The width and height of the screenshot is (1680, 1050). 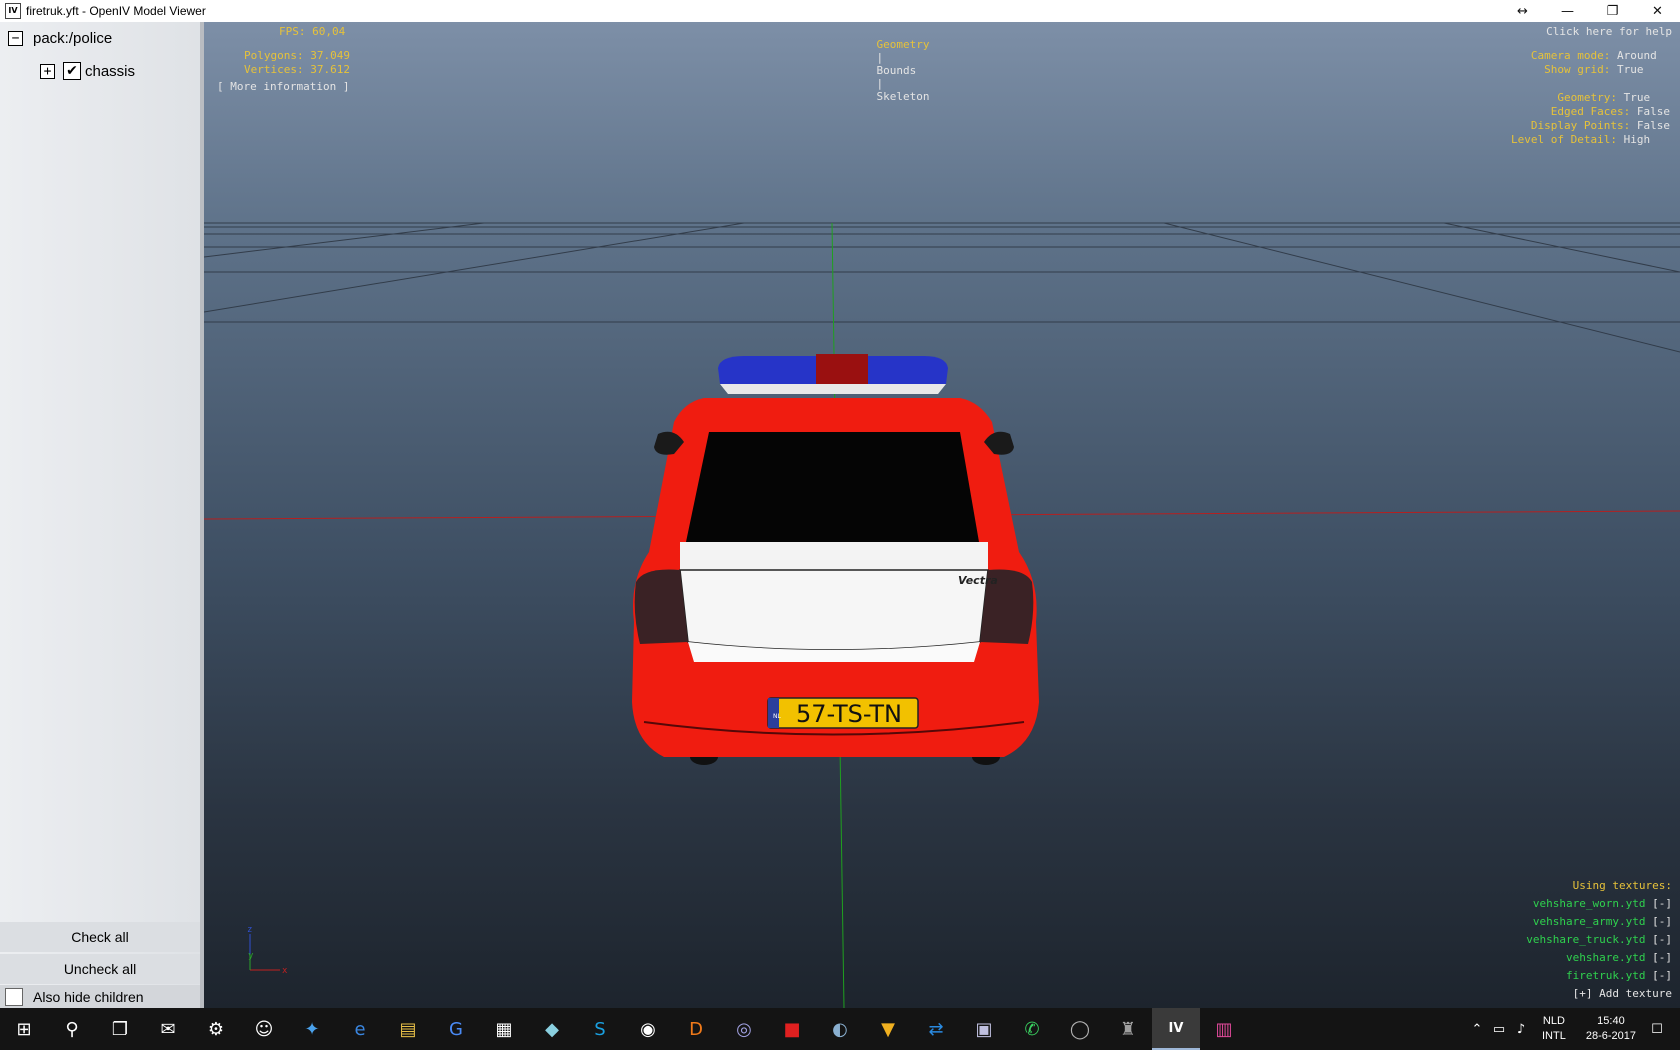 I want to click on teamviewer-icon: ⇄, so click(x=936, y=1029).